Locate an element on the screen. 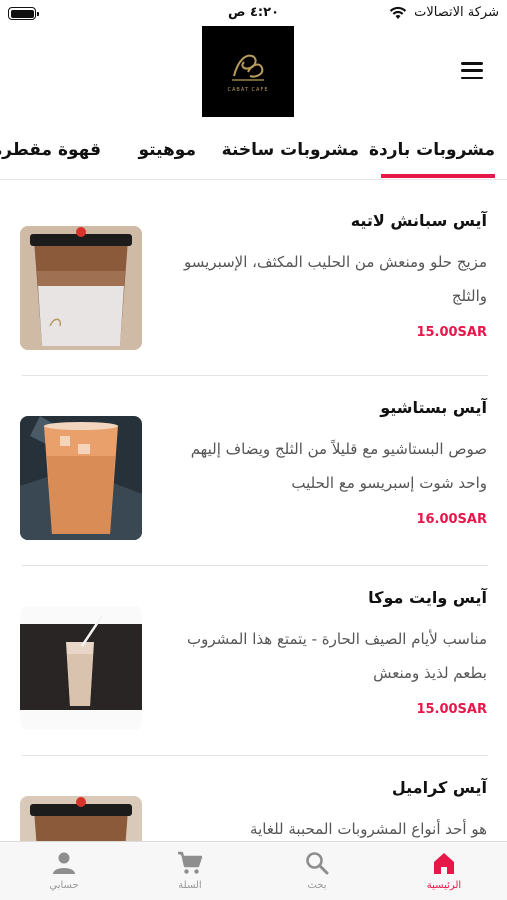  product-title: آيس بستاشيو is located at coordinates (433, 407).